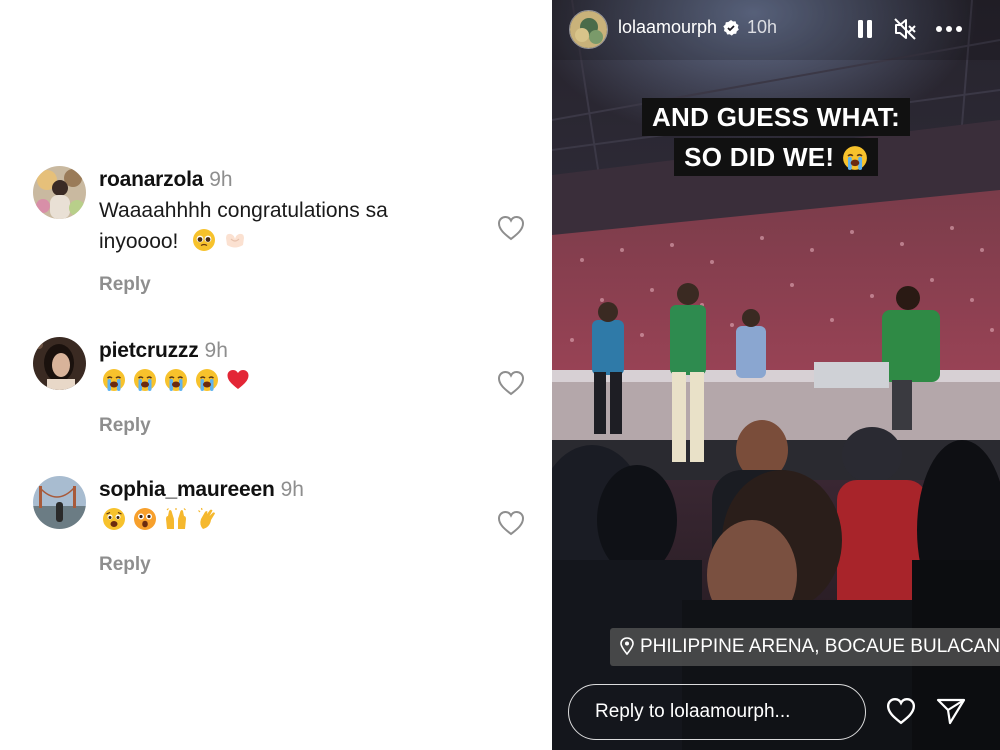 The height and width of the screenshot is (750, 1000). What do you see at coordinates (667, 27) in the screenshot?
I see `story-username: lolaamourph` at bounding box center [667, 27].